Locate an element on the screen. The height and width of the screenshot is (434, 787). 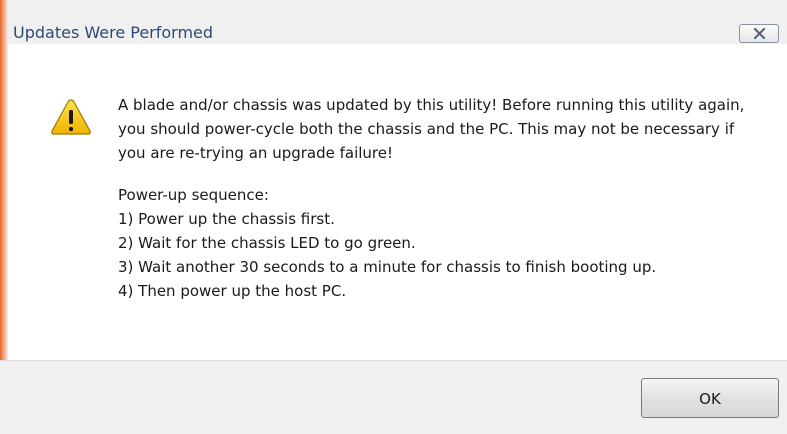
sequence-step: 1) Power up the chassis first. is located at coordinates (226, 219).